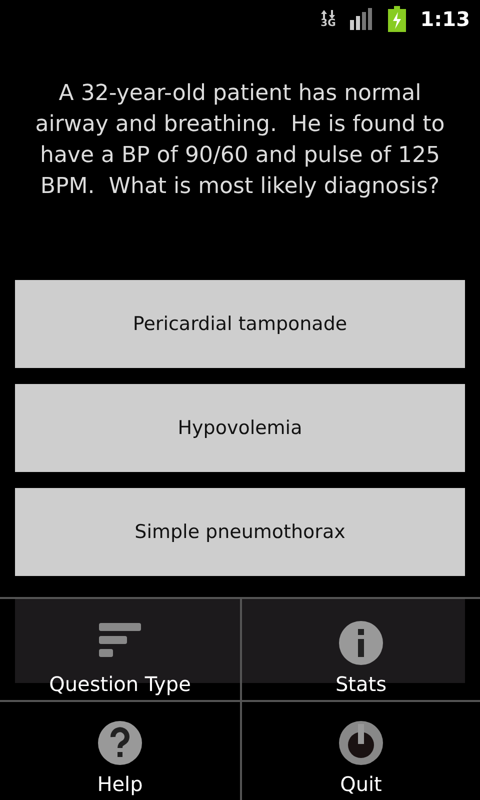 The height and width of the screenshot is (800, 480). What do you see at coordinates (361, 643) in the screenshot?
I see `info-icon` at bounding box center [361, 643].